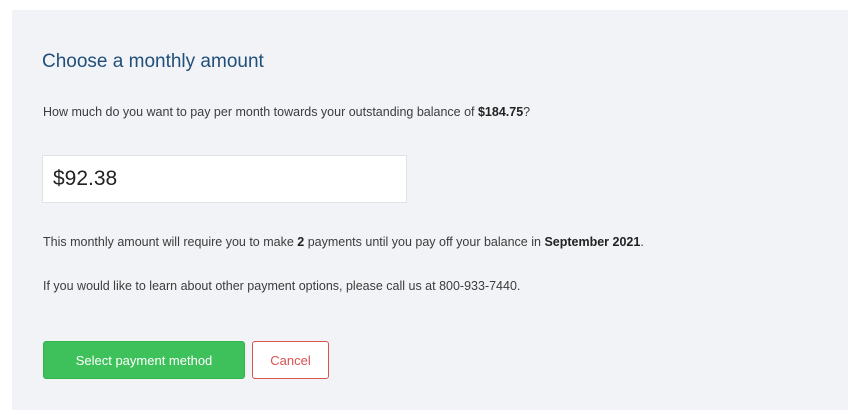  Describe the element at coordinates (527, 112) in the screenshot. I see `balance-question-suffix: ?` at that location.